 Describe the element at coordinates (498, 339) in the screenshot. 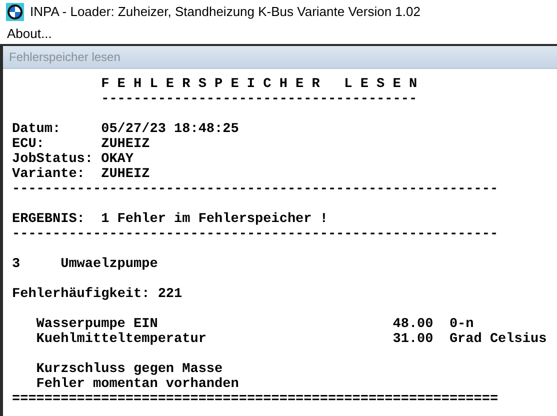

I see `measure-unit: Grad Celsius` at that location.